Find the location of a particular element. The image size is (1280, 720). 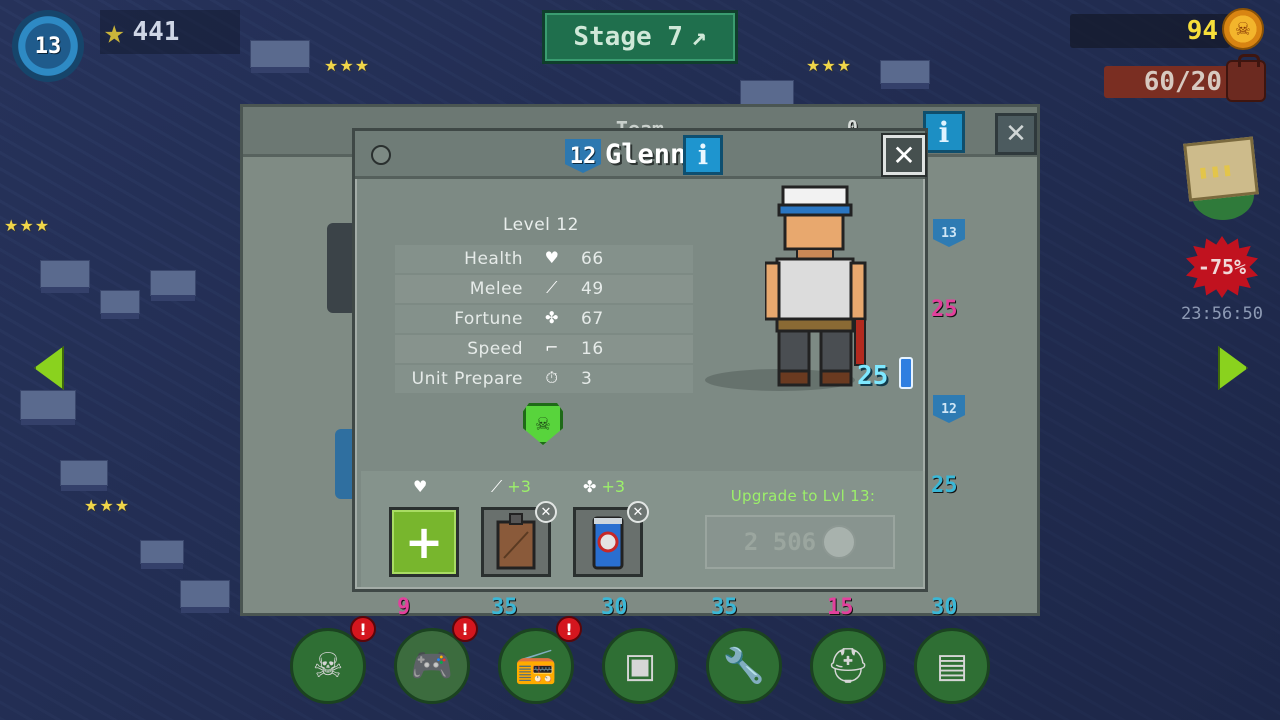

clipboard-icon is located at coordinates (1221, 169).